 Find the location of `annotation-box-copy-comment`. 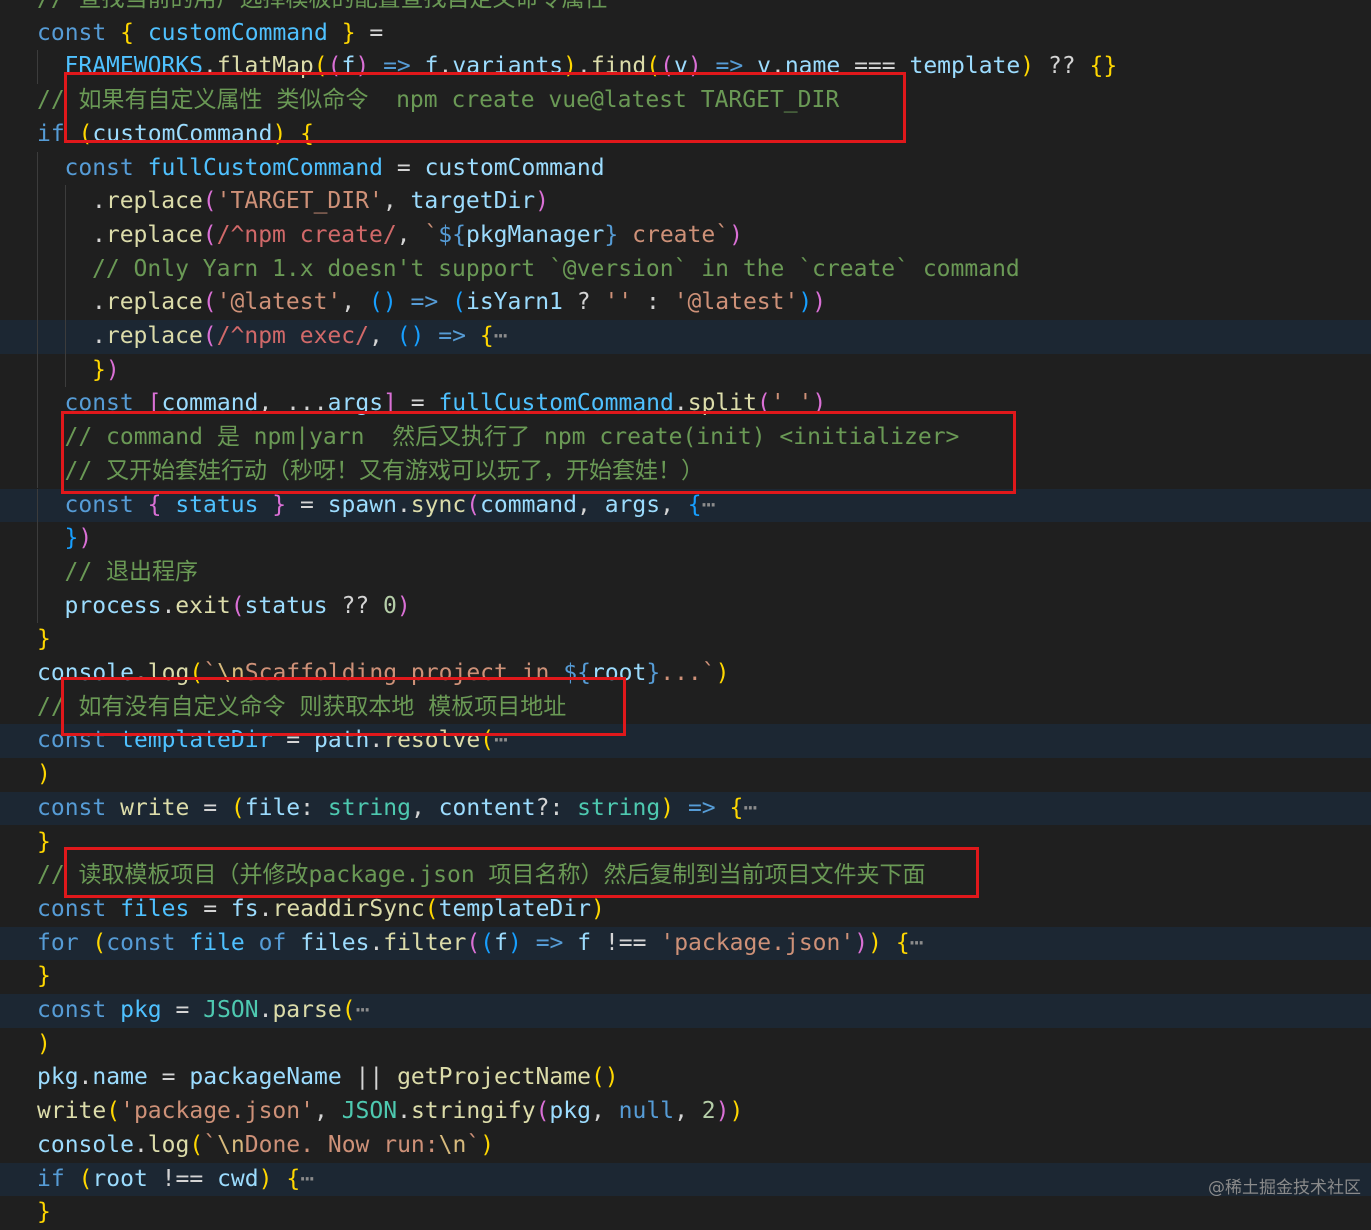

annotation-box-copy-comment is located at coordinates (521, 872).